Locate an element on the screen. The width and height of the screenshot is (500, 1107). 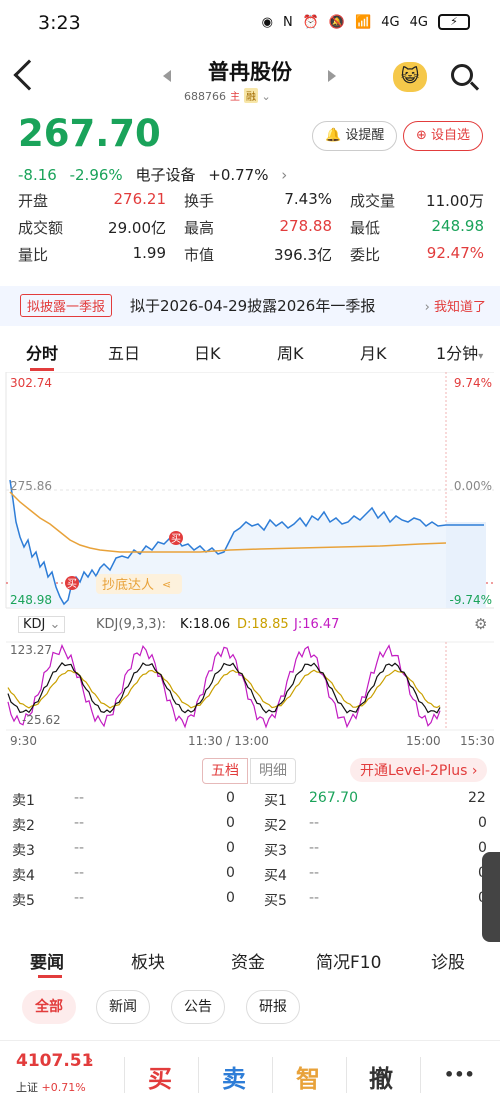
sell-button: 卖 is located at coordinates (234, 1076).